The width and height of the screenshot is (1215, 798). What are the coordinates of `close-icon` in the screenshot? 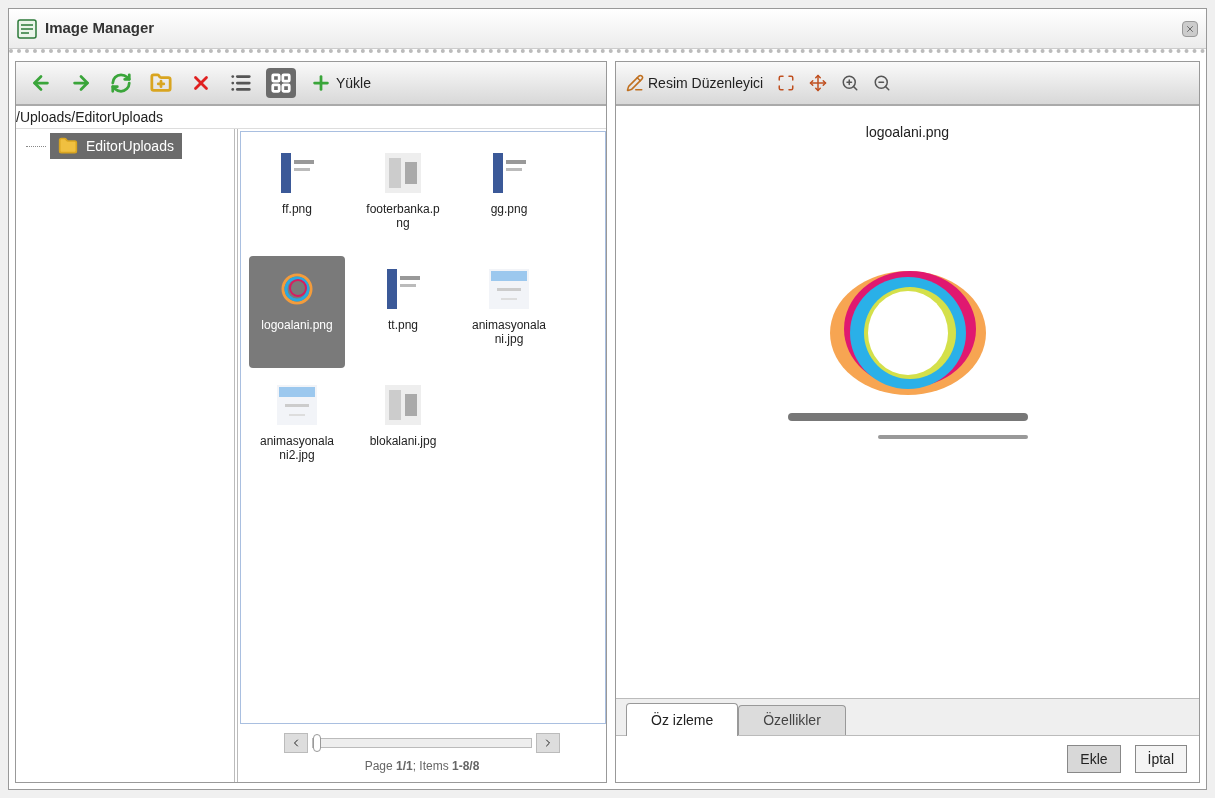 It's located at (1190, 28).